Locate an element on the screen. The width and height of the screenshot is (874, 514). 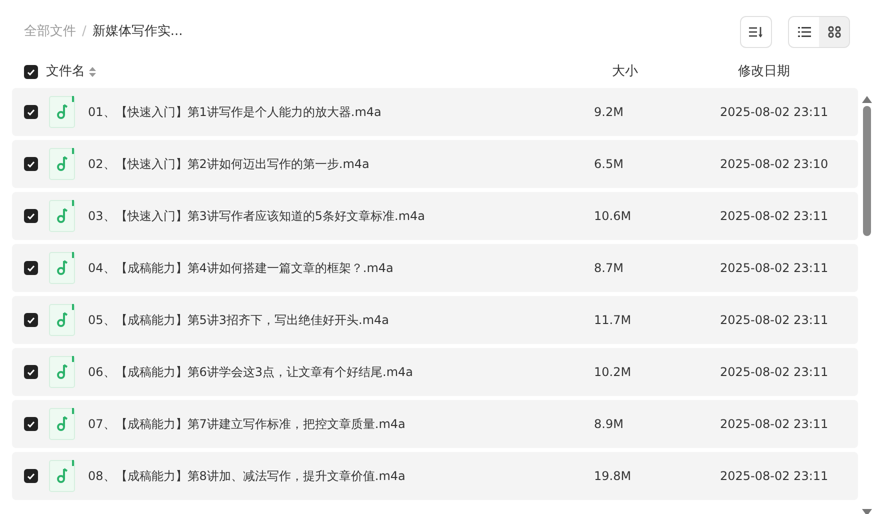
column-header: 修改日期 is located at coordinates (764, 72).